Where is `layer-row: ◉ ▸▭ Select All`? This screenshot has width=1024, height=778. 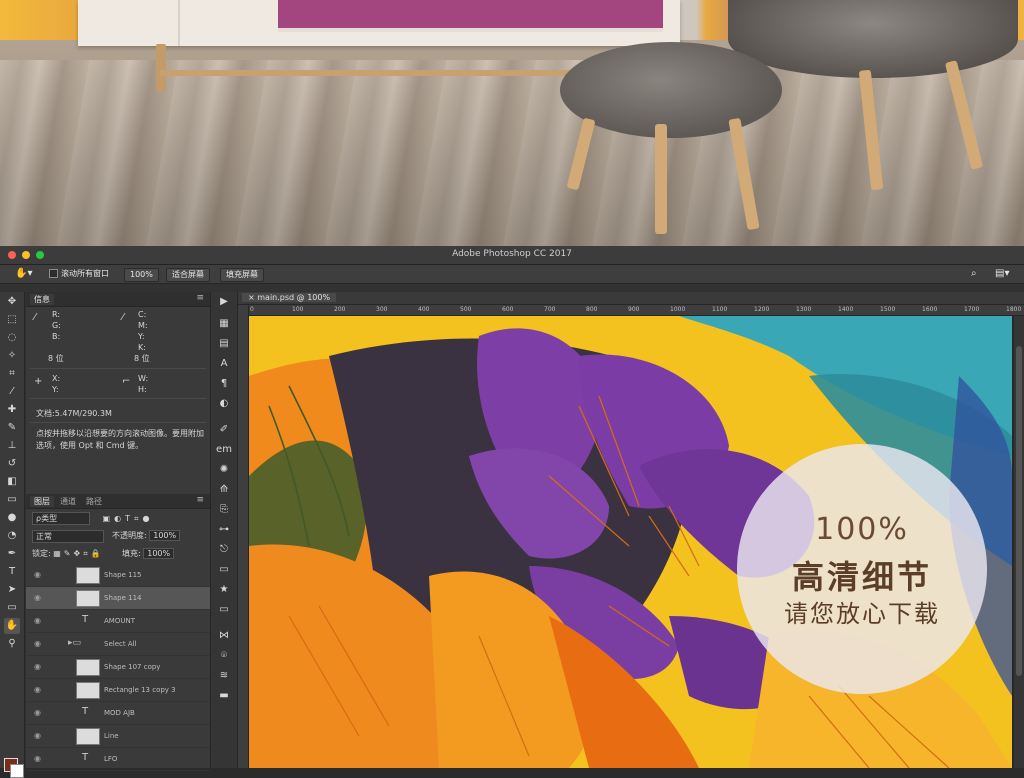
layer-row: ◉ ▸▭ Select All is located at coordinates (118, 644).